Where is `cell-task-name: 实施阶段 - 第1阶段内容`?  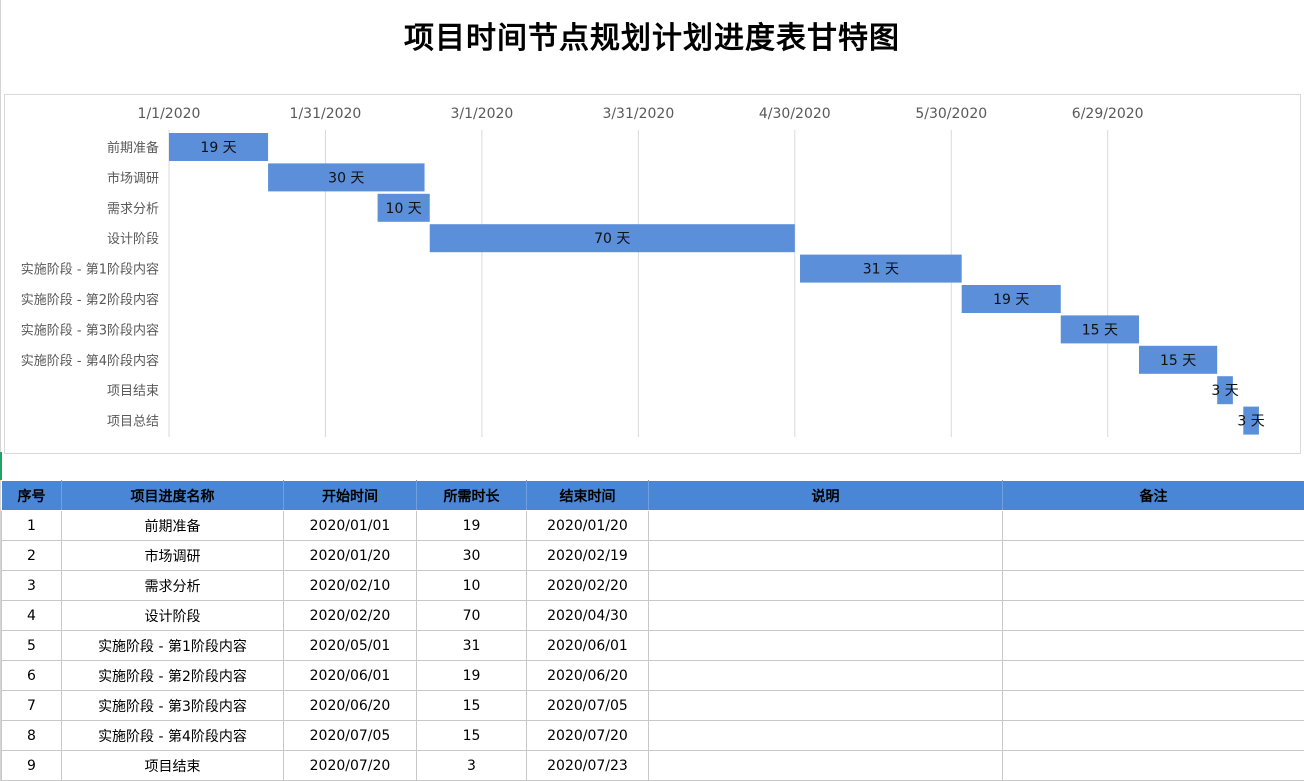 cell-task-name: 实施阶段 - 第1阶段内容 is located at coordinates (172, 645).